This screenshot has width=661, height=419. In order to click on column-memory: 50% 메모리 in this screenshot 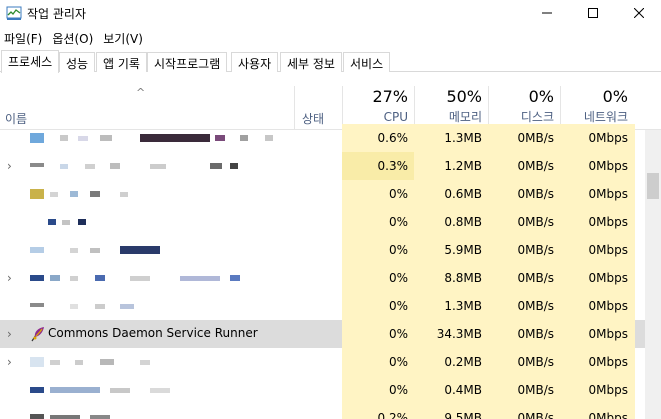, I will do `click(451, 106)`.